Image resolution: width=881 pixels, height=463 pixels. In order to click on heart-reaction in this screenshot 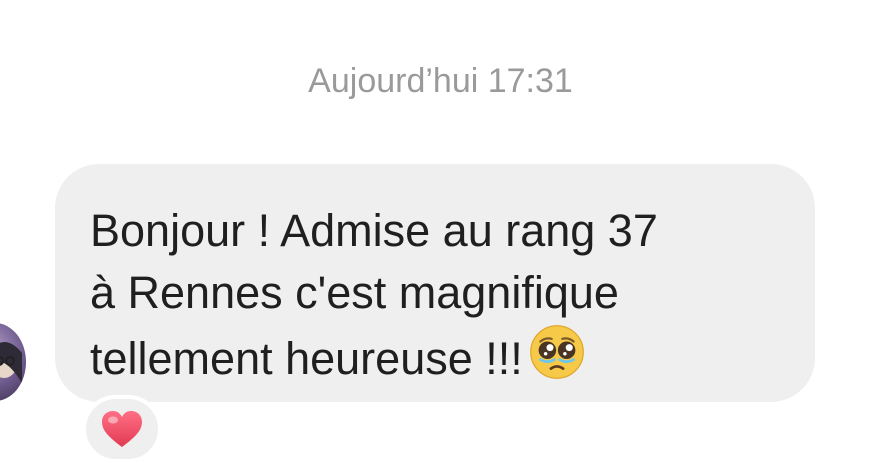, I will do `click(122, 429)`.